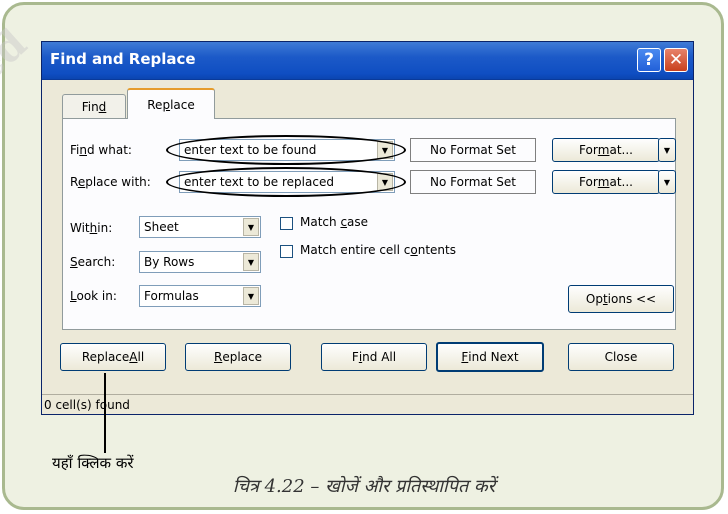  What do you see at coordinates (87, 405) in the screenshot?
I see `status-text: 0 cell(s) found` at bounding box center [87, 405].